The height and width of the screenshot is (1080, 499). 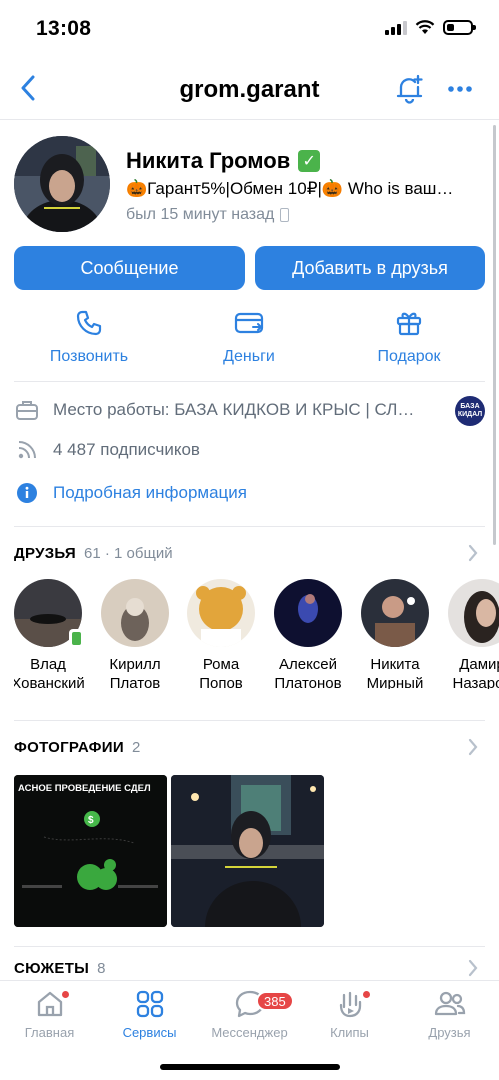 What do you see at coordinates (249, 968) in the screenshot?
I see `stories-header: СЮЖЕТЫ 8` at bounding box center [249, 968].